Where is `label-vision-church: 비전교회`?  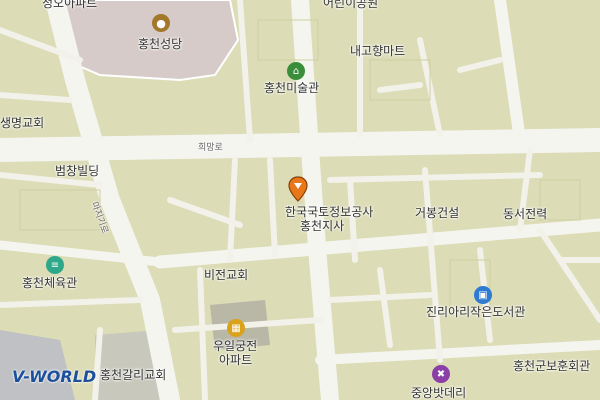 label-vision-church: 비전교회 is located at coordinates (226, 275).